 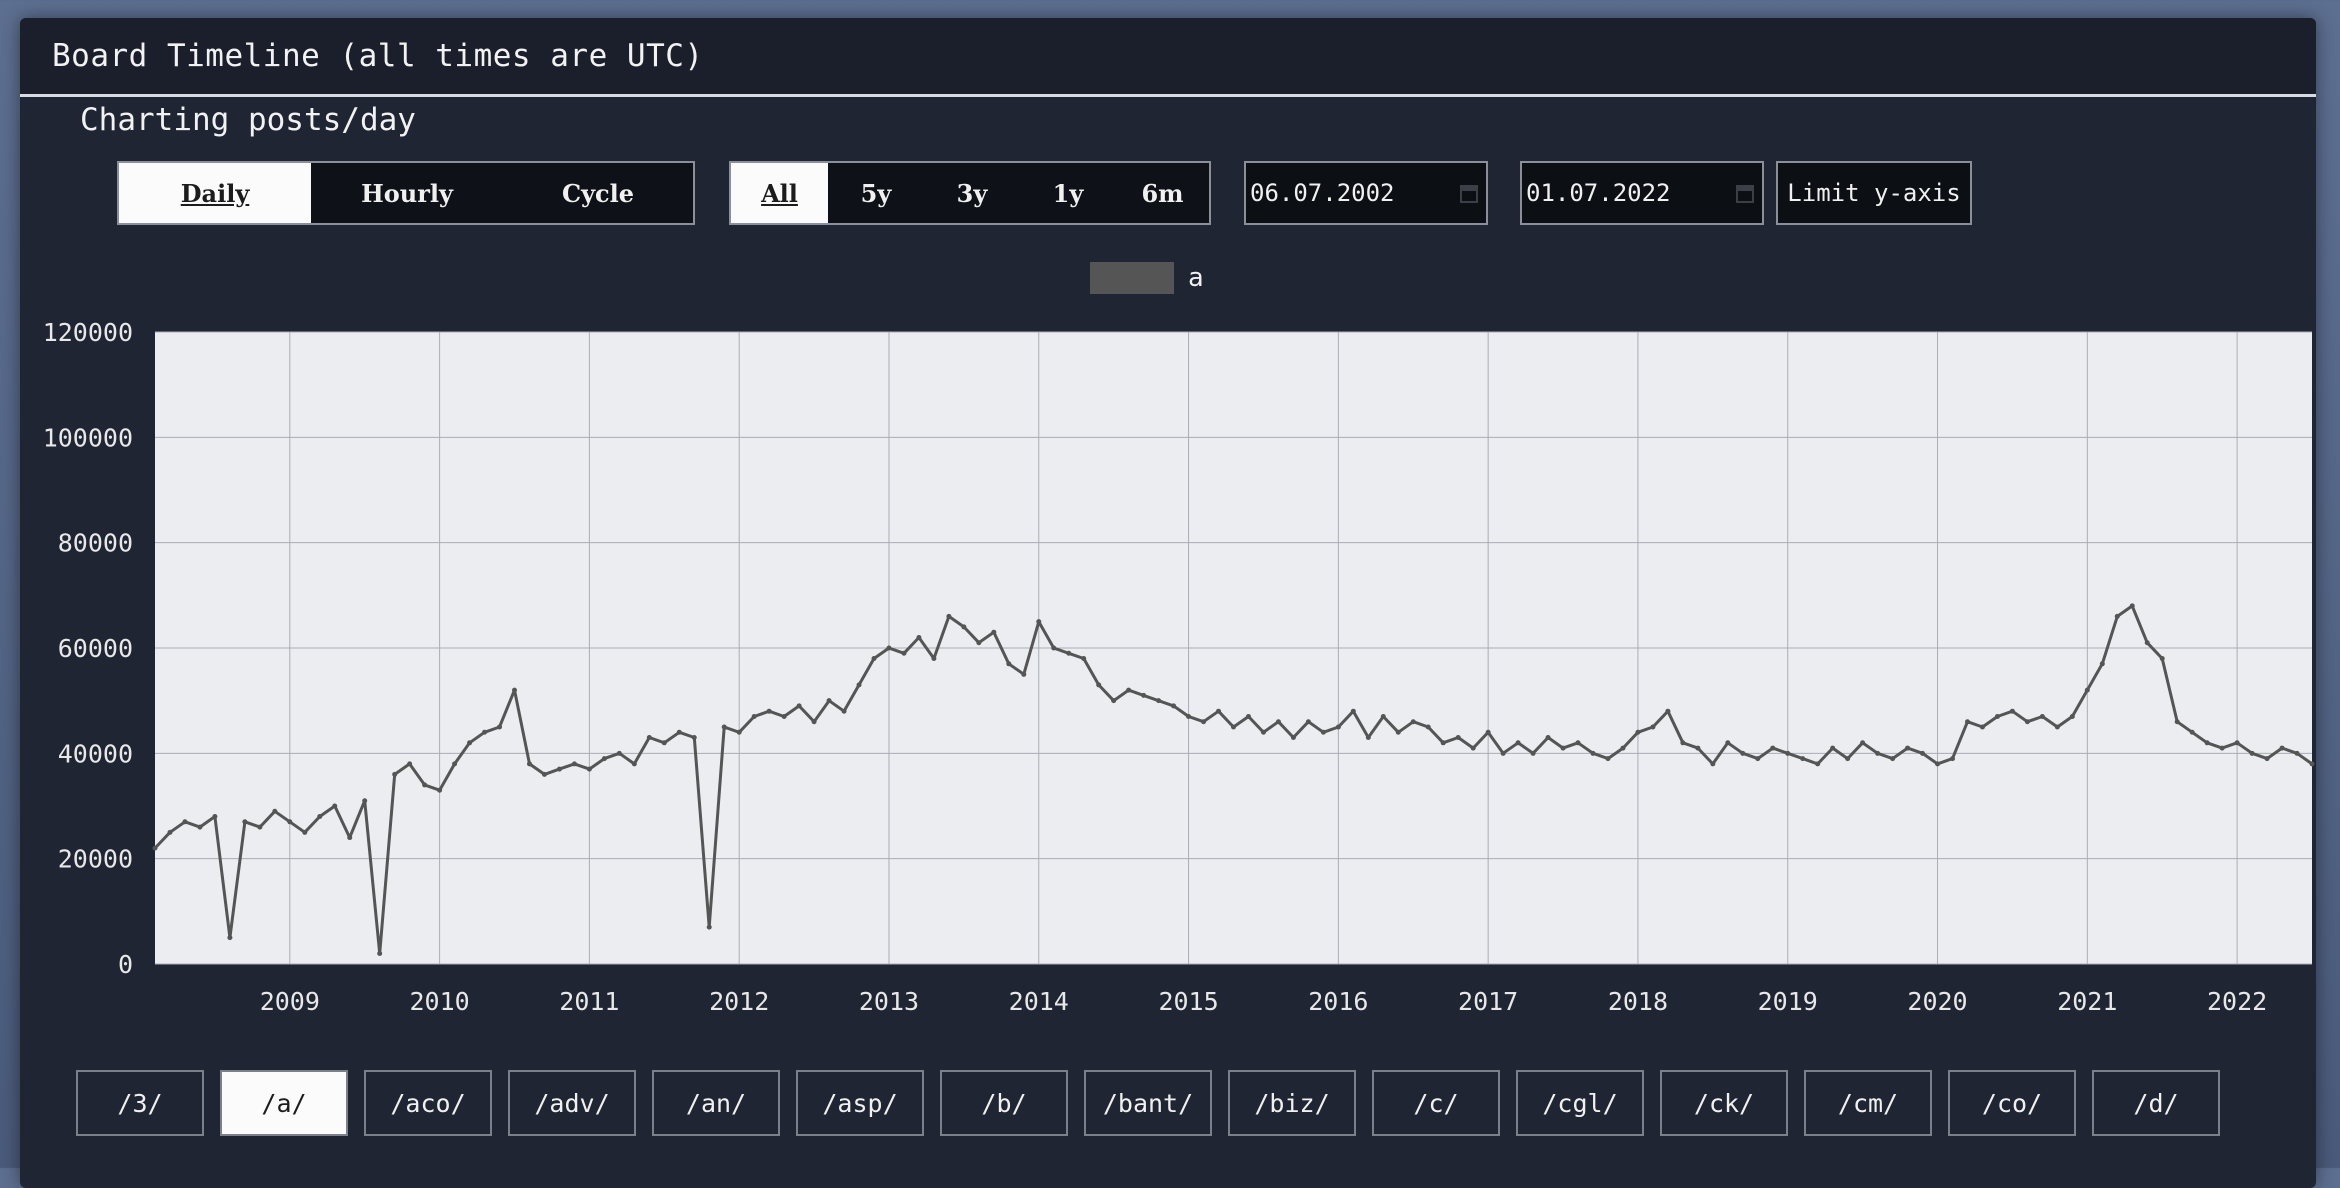 I want to click on board-button-biz: /biz/, so click(x=1292, y=1103).